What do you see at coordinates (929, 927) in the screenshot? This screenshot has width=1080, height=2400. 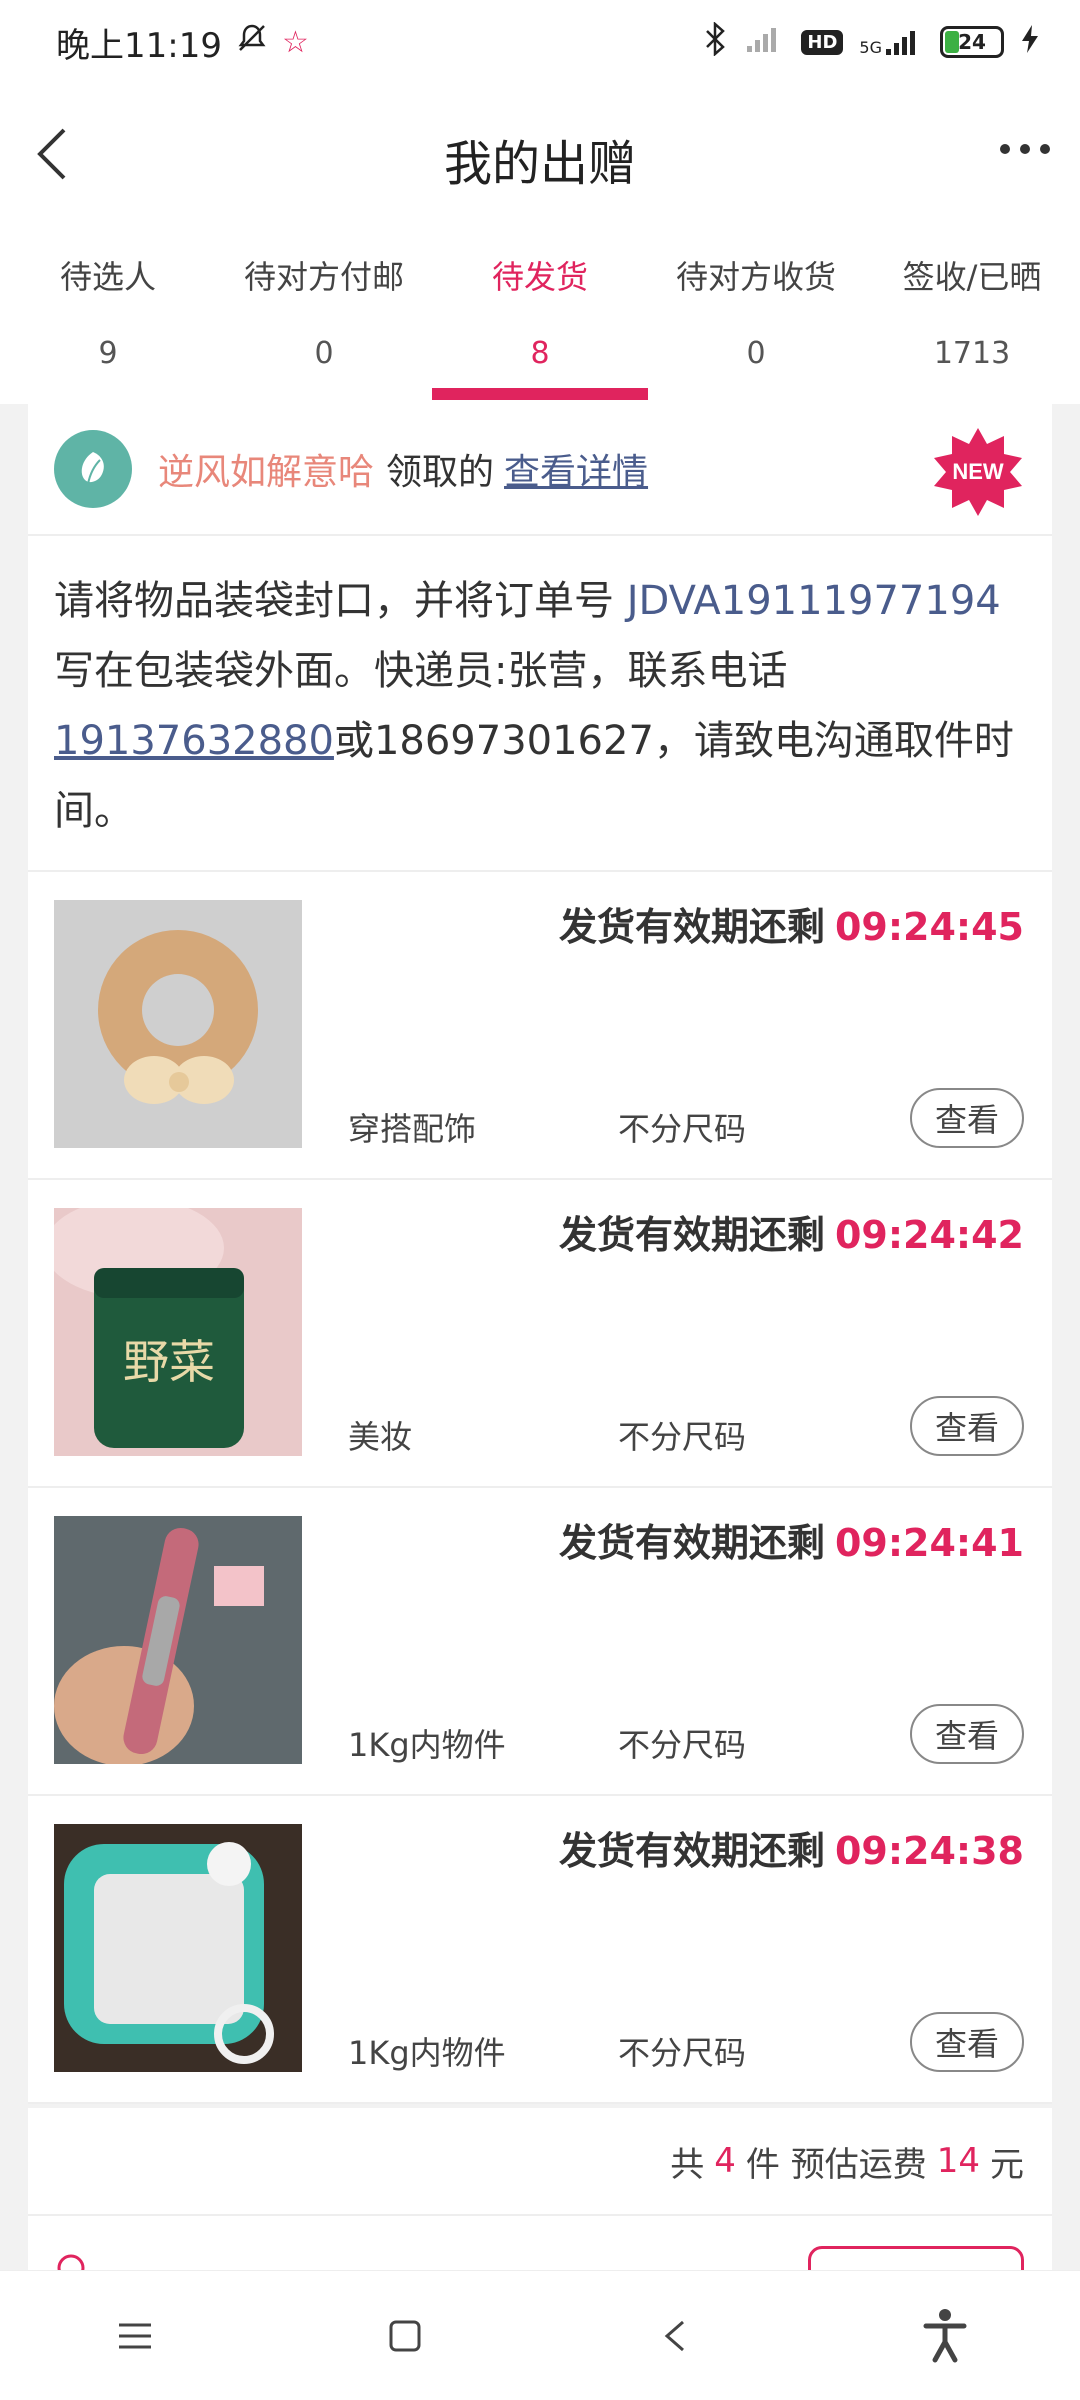 I see `countdown-timer: 09:24:45` at bounding box center [929, 927].